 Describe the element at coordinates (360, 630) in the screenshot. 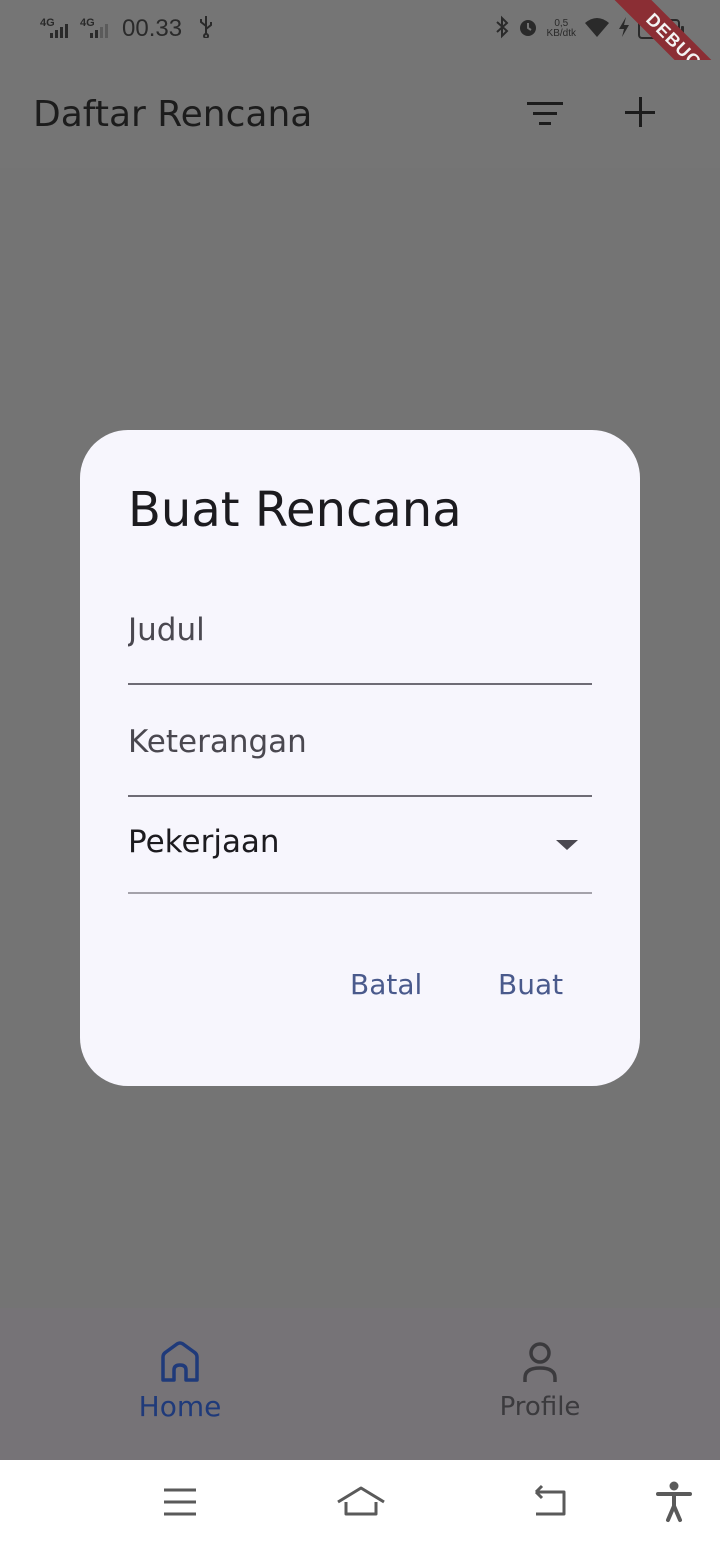

I see `title-input` at that location.